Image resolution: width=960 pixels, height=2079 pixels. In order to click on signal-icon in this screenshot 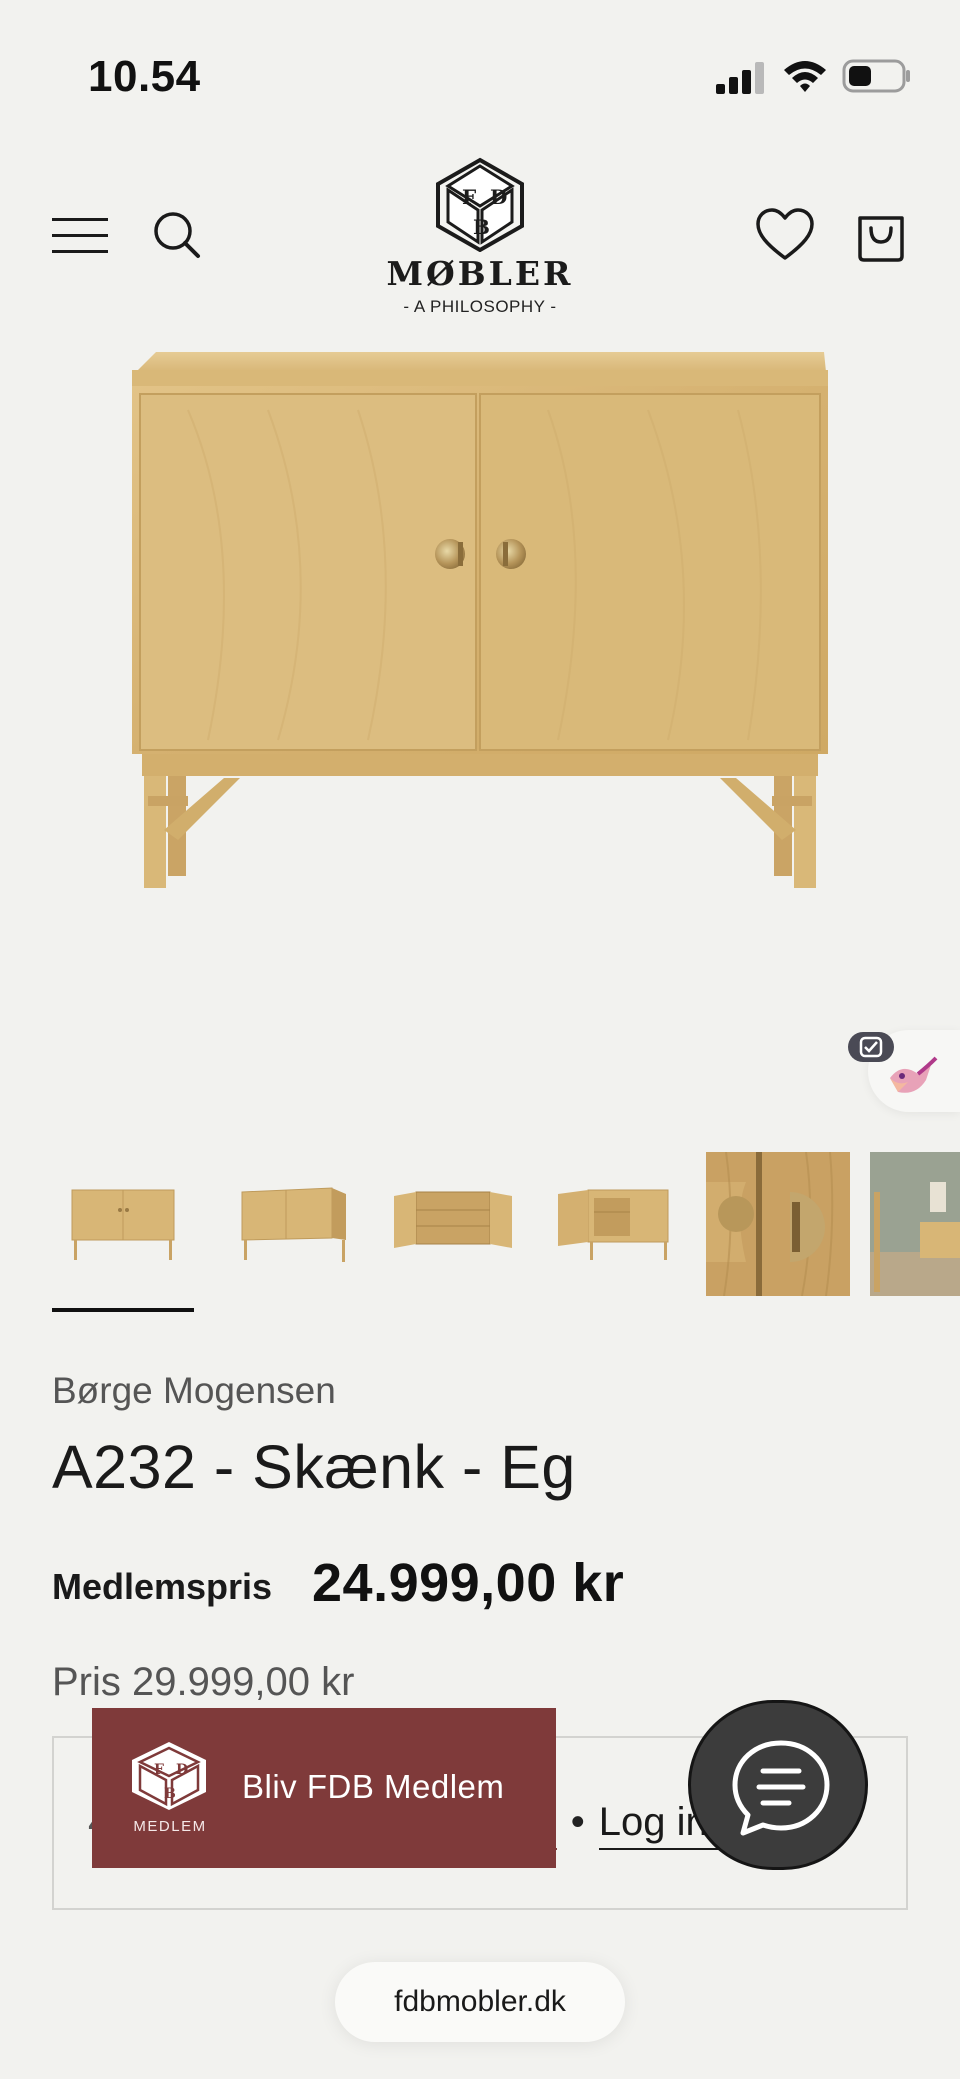, I will do `click(740, 78)`.